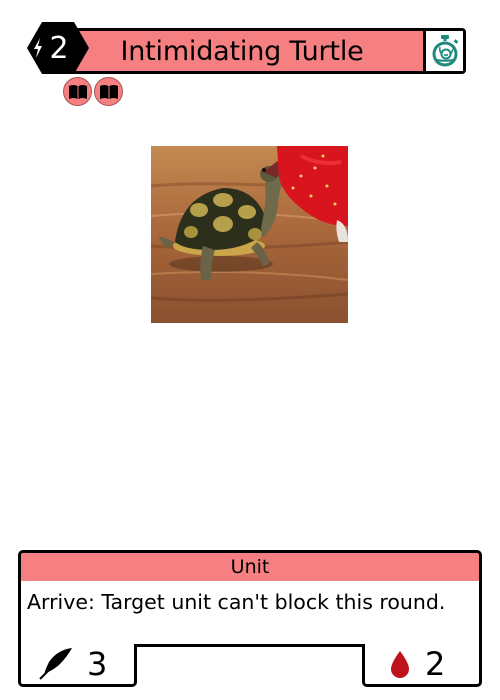 The height and width of the screenshot is (700, 500). What do you see at coordinates (435, 664) in the screenshot?
I see `health-value: 2` at bounding box center [435, 664].